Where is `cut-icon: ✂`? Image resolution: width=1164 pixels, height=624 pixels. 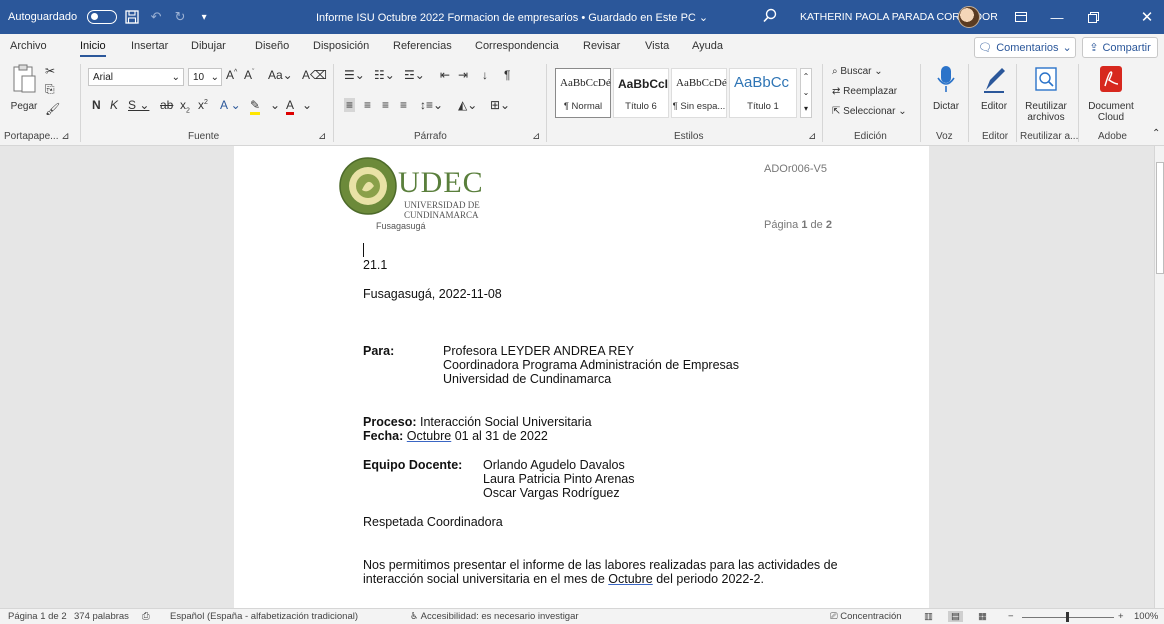 cut-icon: ✂ is located at coordinates (50, 71).